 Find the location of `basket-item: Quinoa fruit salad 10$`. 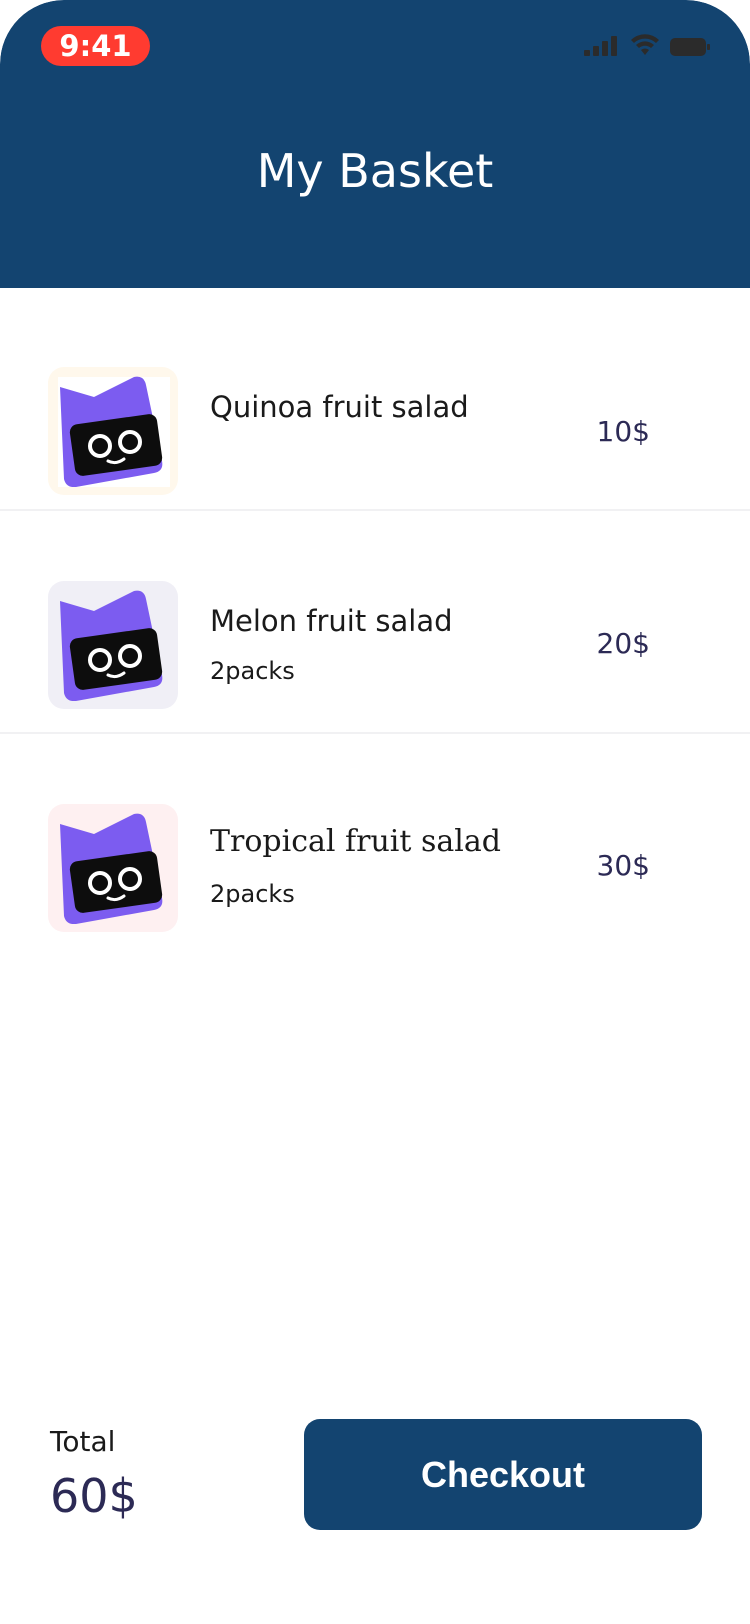

basket-item: Quinoa fruit salad 10$ is located at coordinates (375, 399).